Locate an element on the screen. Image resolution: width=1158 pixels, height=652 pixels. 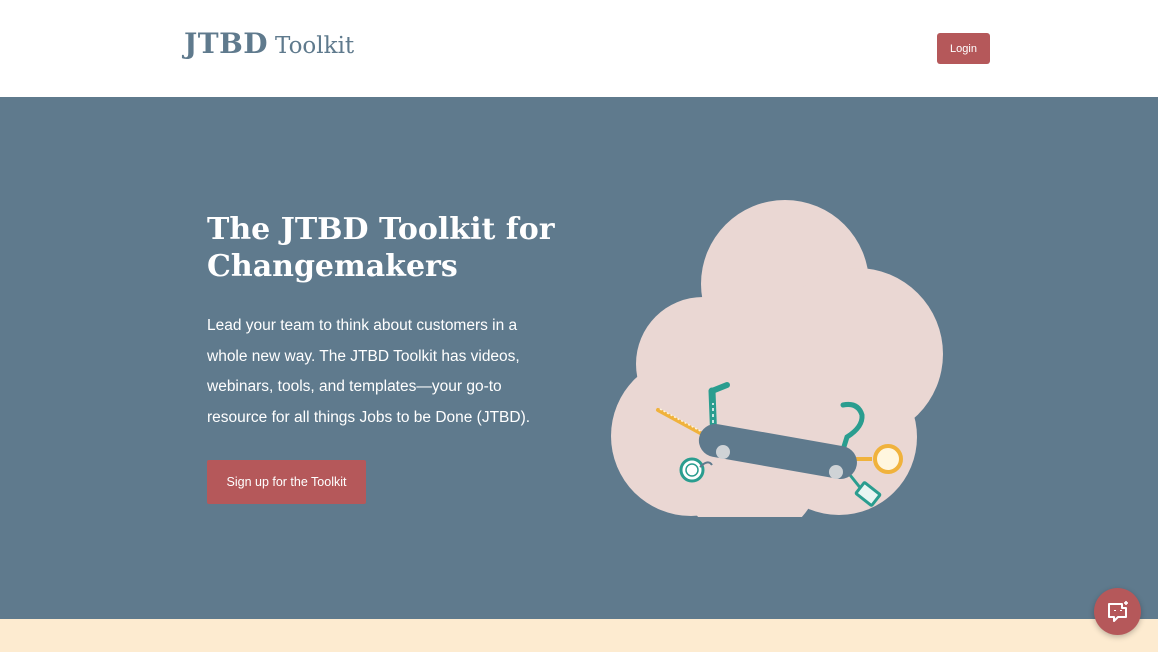
swiss-army-knife-illustration is located at coordinates (777, 358).